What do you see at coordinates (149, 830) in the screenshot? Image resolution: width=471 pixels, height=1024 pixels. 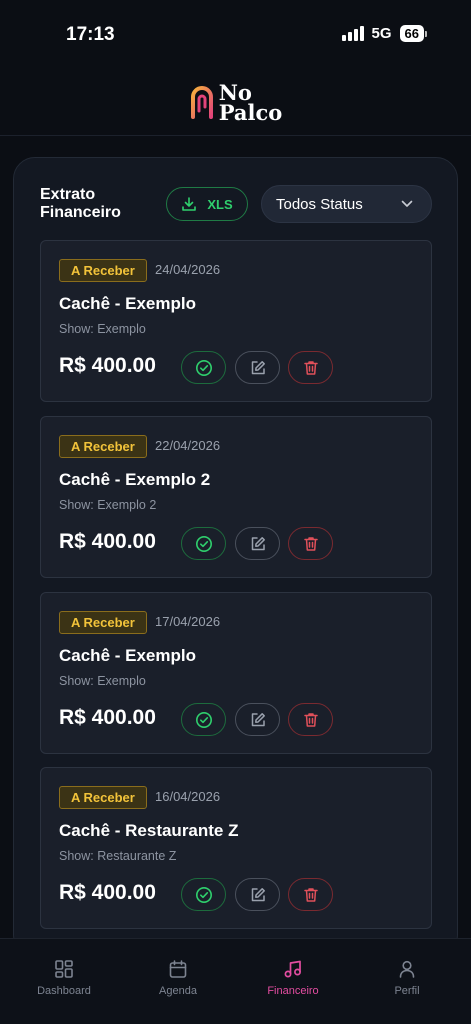 I see `transaction-title: Cachê - Restaurante Z` at bounding box center [149, 830].